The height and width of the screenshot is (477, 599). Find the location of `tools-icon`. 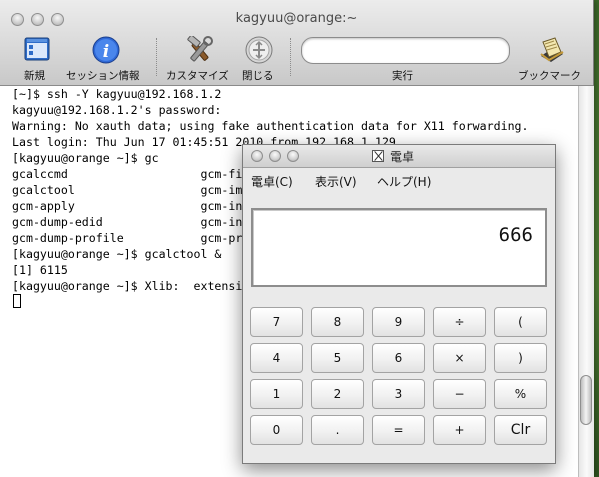

tools-icon is located at coordinates (200, 49).